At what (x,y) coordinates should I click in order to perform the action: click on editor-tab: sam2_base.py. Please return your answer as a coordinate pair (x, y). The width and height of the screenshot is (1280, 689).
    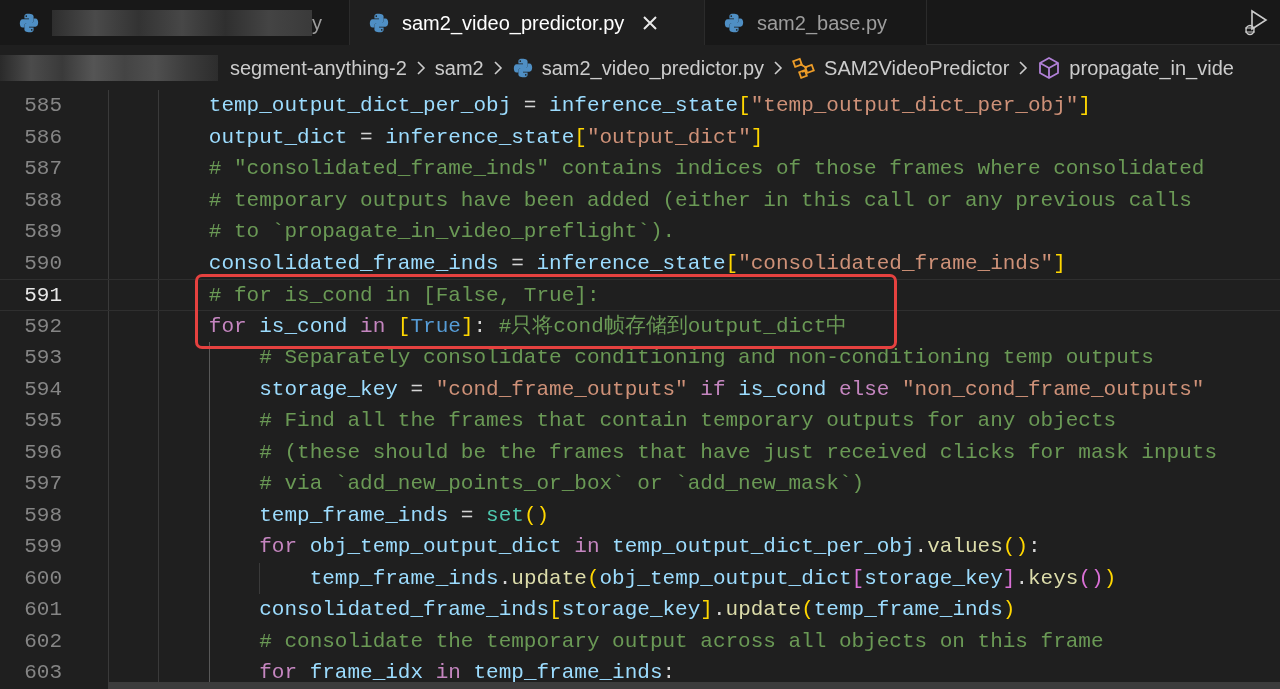
    Looking at the image, I should click on (816, 22).